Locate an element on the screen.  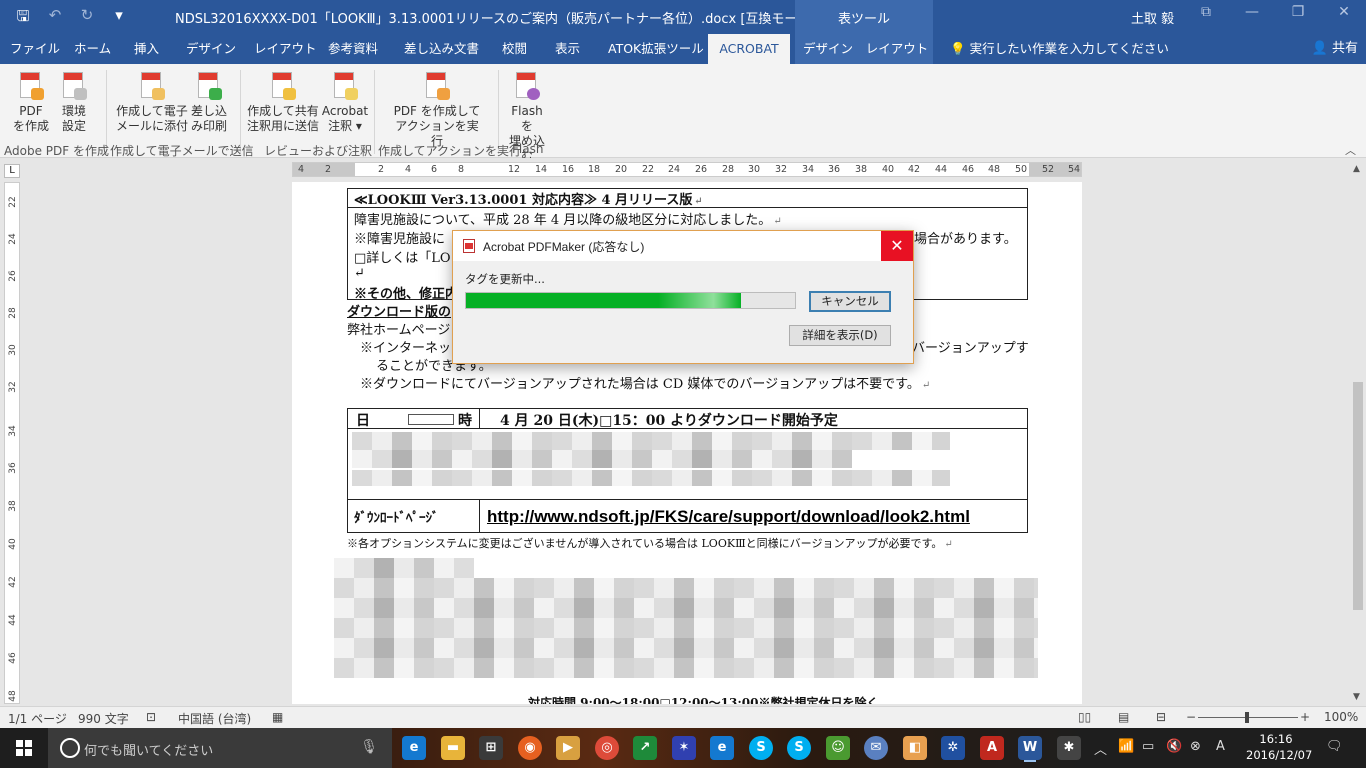
notification-x-icon: ⊗ is located at coordinates (1195, 746).